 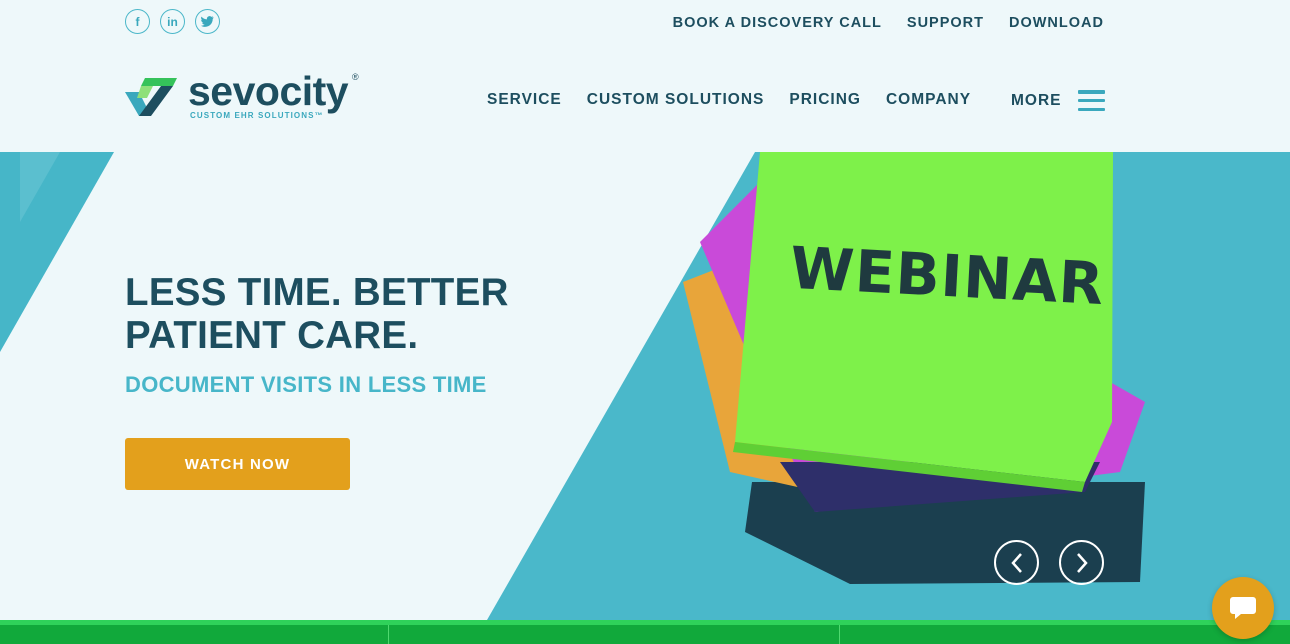 I want to click on twitter-icon, so click(x=207, y=21).